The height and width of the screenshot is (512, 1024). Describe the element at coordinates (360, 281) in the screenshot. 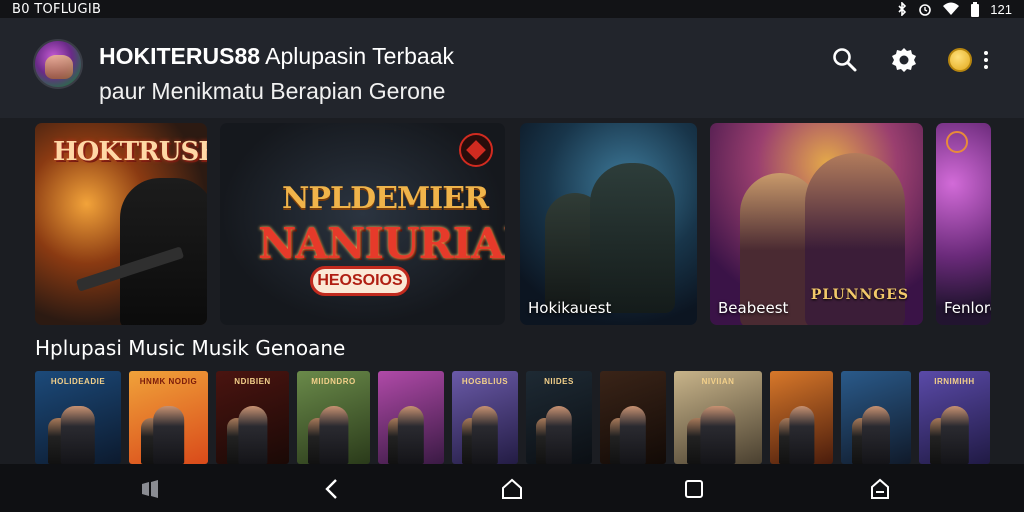

I see `banner-cta-button: HEOSOIOS` at that location.